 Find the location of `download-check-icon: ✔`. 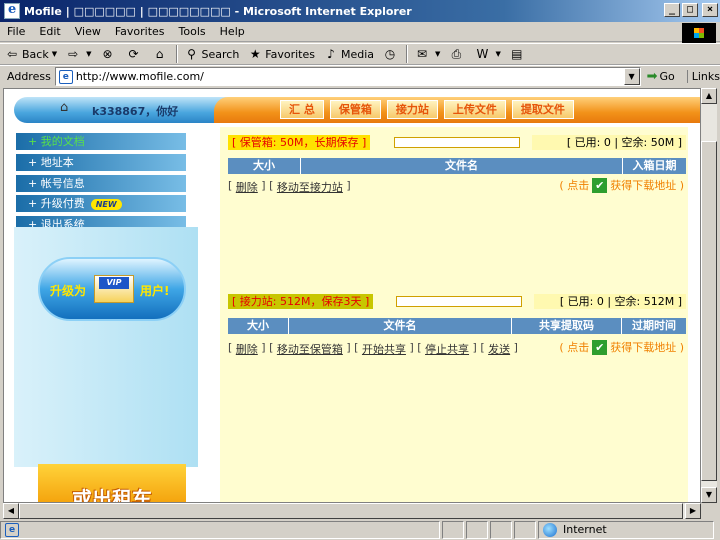

download-check-icon: ✔ is located at coordinates (600, 347).